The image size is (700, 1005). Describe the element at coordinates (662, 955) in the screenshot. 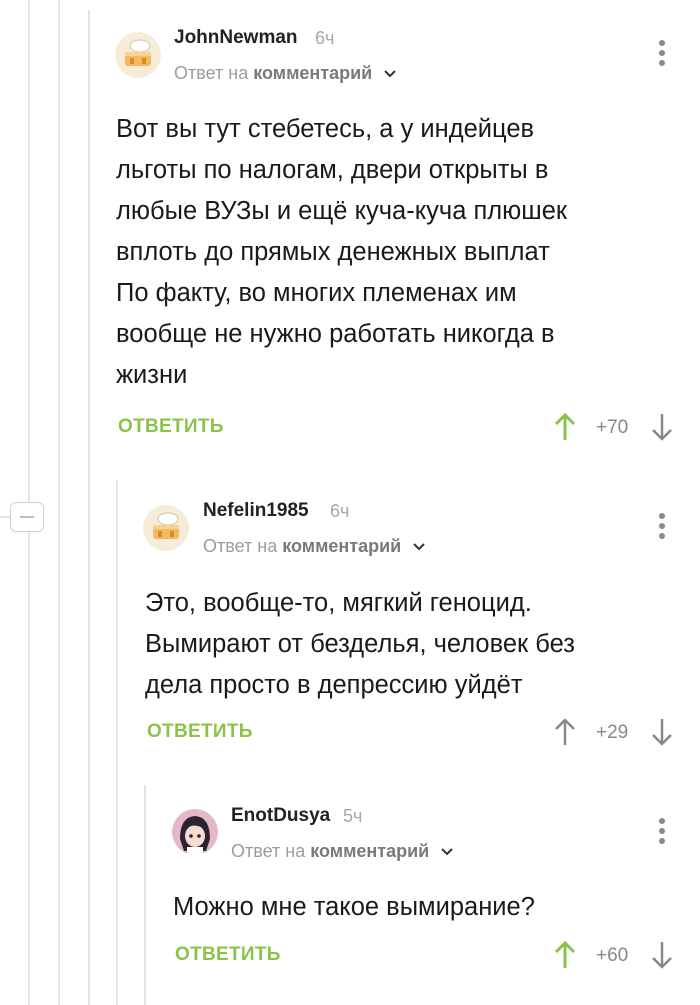

I see `downvote-icon` at that location.